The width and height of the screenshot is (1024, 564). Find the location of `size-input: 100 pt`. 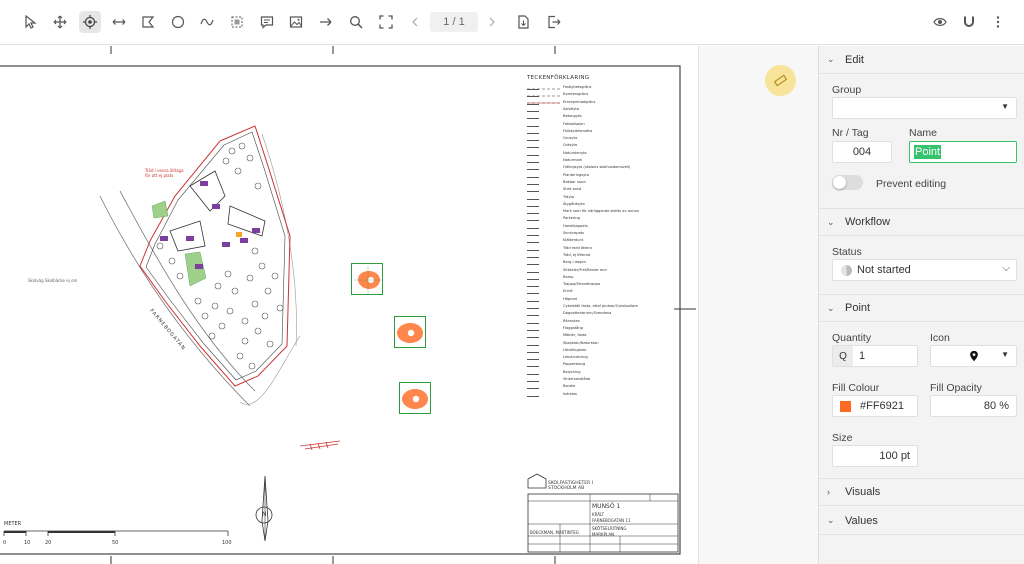

size-input: 100 pt is located at coordinates (875, 456).